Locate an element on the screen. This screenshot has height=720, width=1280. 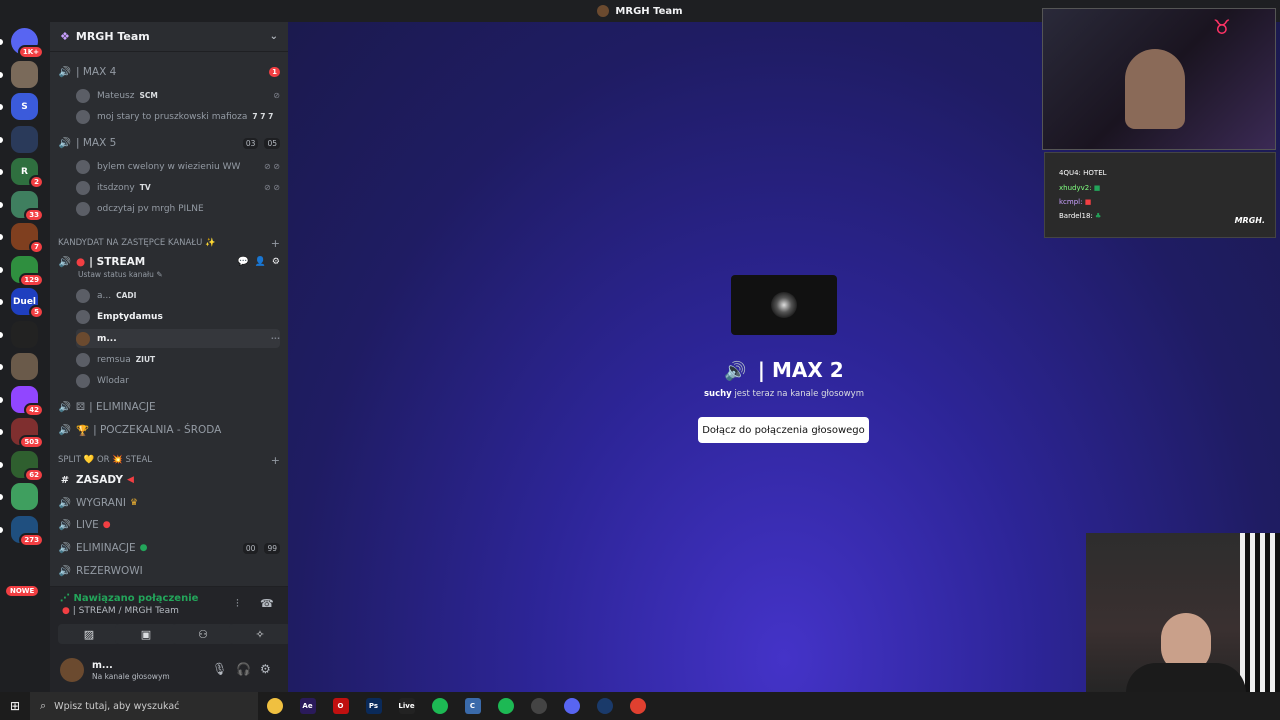
server-icon: 129 is located at coordinates (22, 271).